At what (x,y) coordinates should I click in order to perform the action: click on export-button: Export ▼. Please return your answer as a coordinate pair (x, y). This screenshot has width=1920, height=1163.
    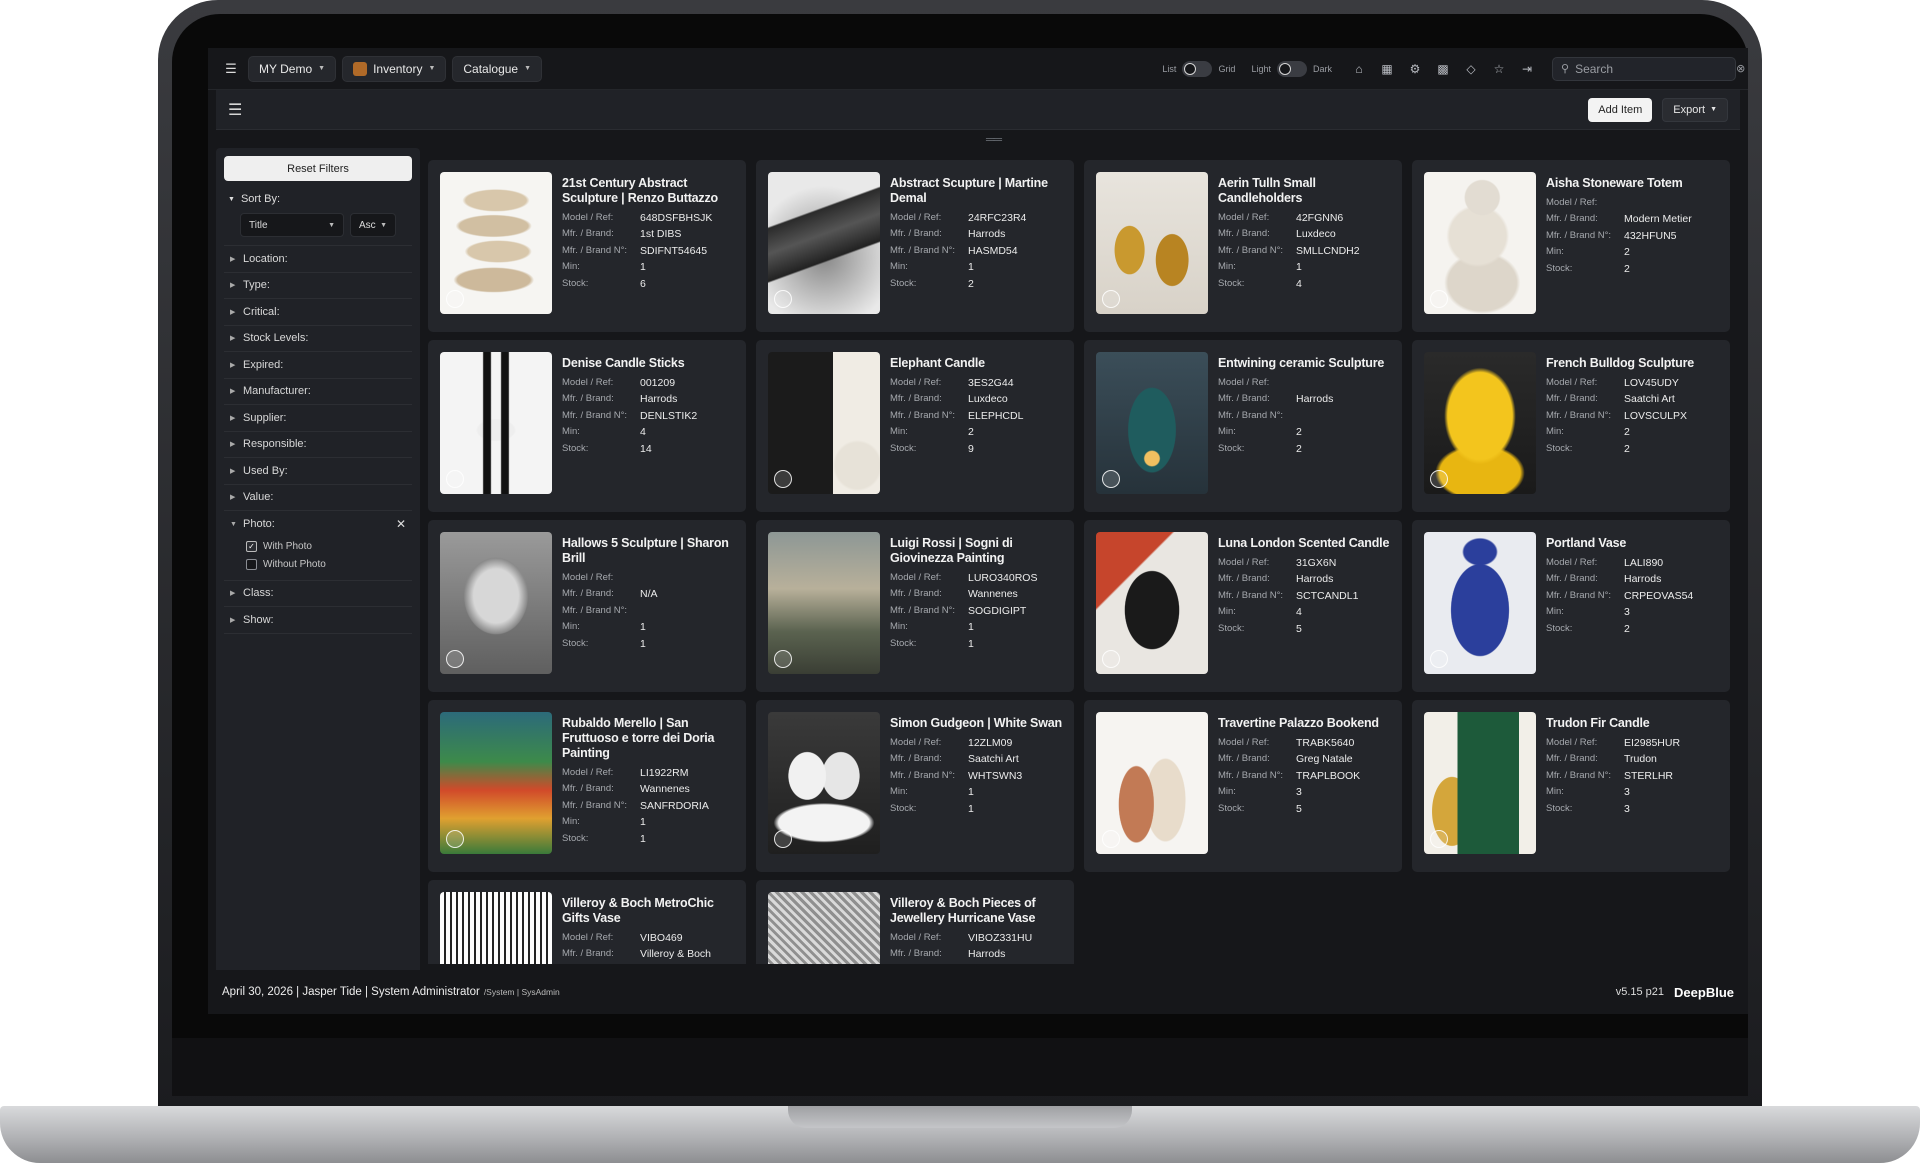
    Looking at the image, I should click on (1695, 109).